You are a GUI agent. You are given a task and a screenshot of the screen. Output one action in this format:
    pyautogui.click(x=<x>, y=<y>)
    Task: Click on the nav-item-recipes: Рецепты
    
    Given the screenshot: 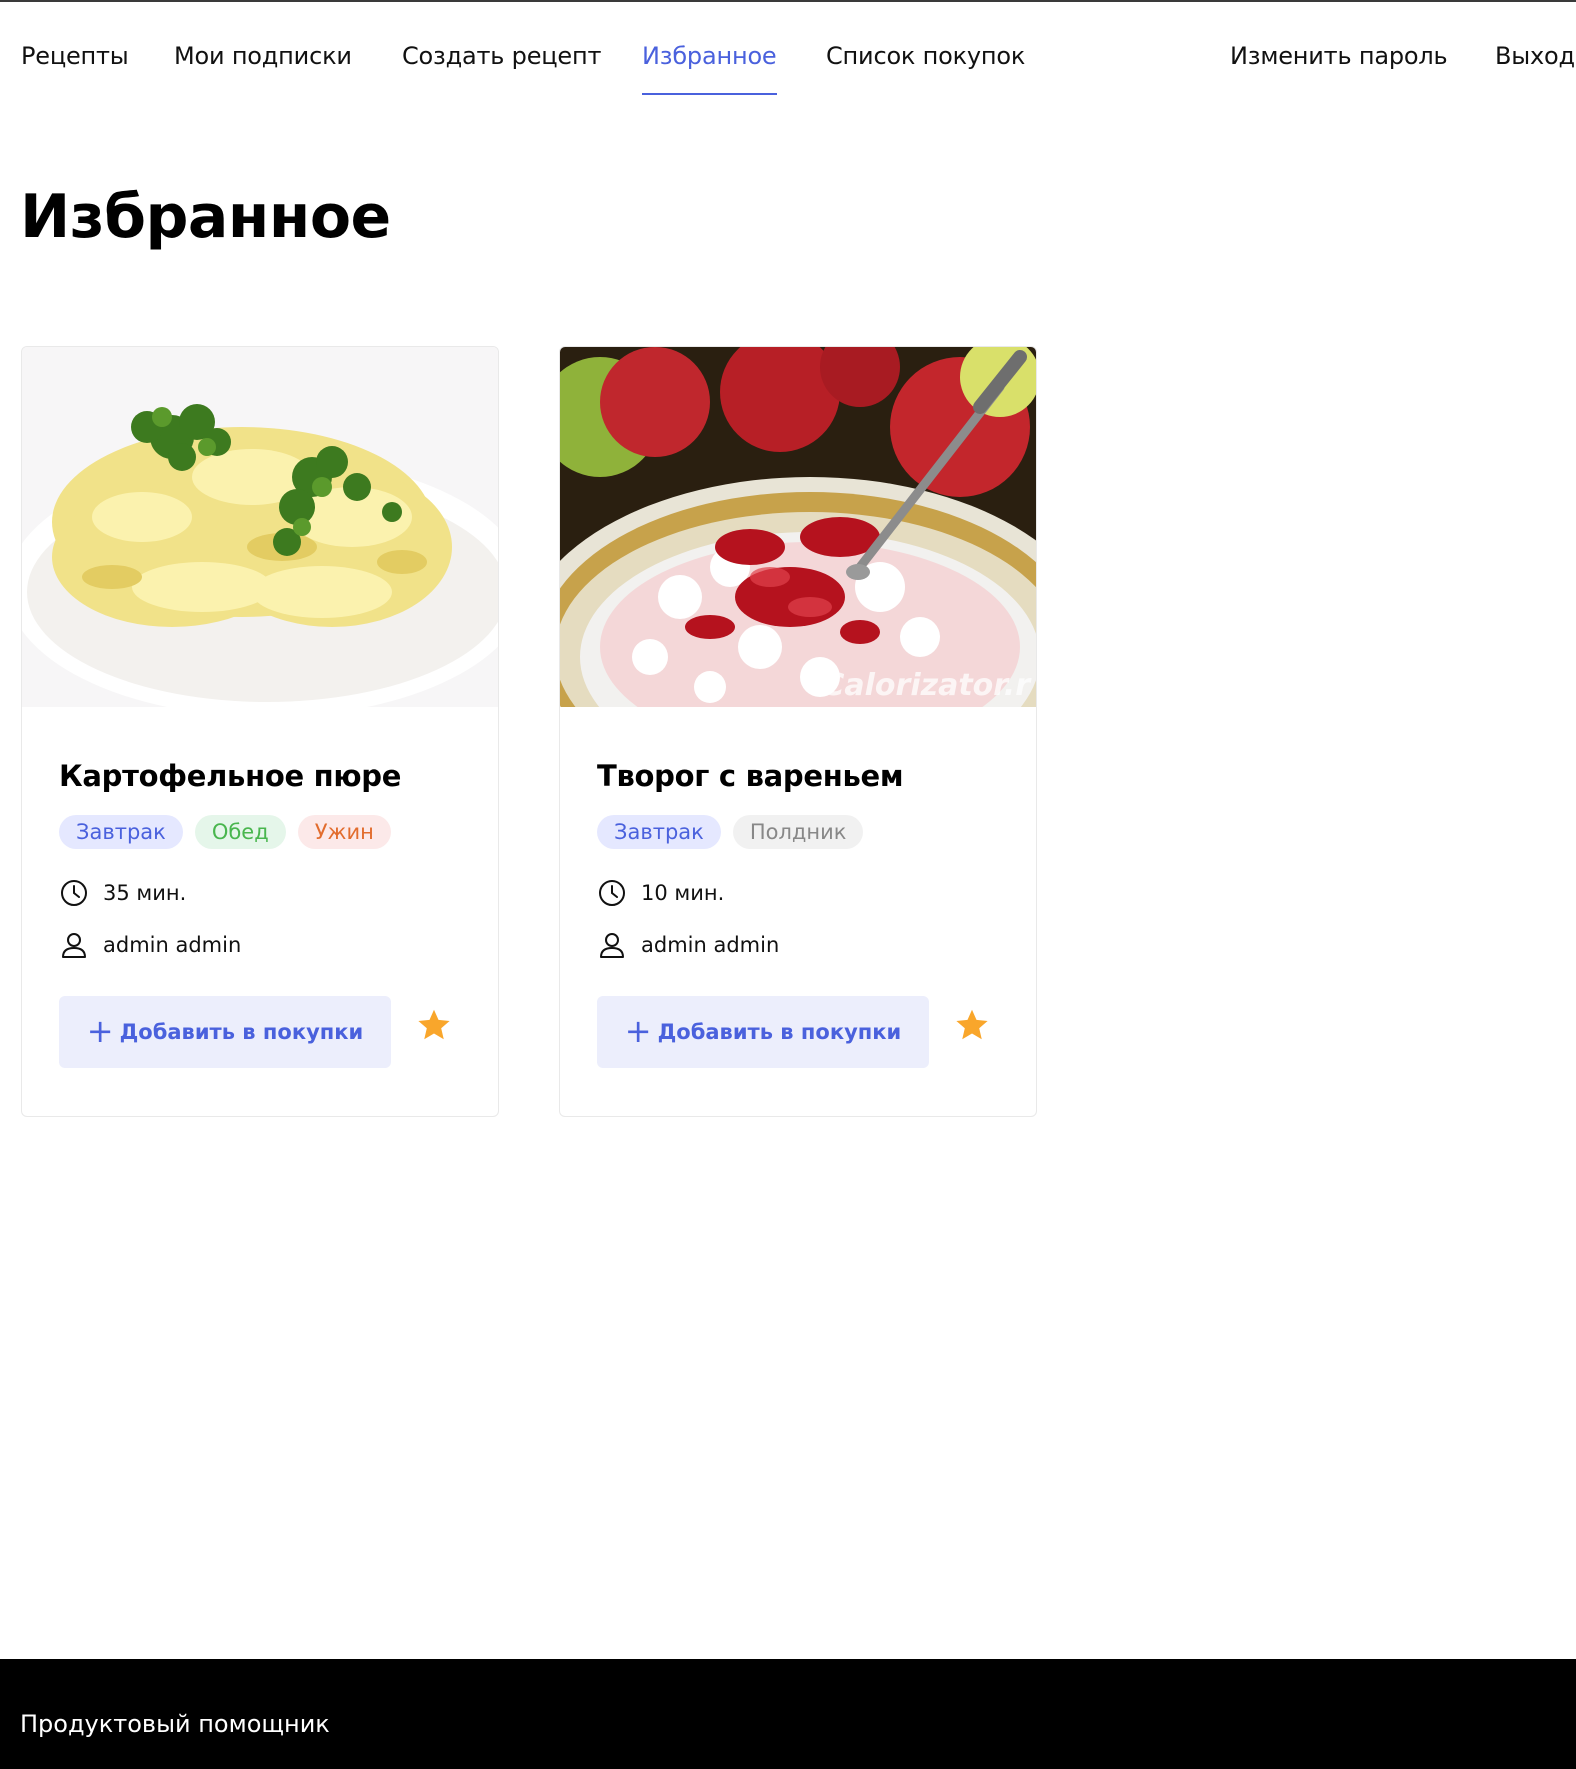 What is the action you would take?
    pyautogui.click(x=75, y=70)
    